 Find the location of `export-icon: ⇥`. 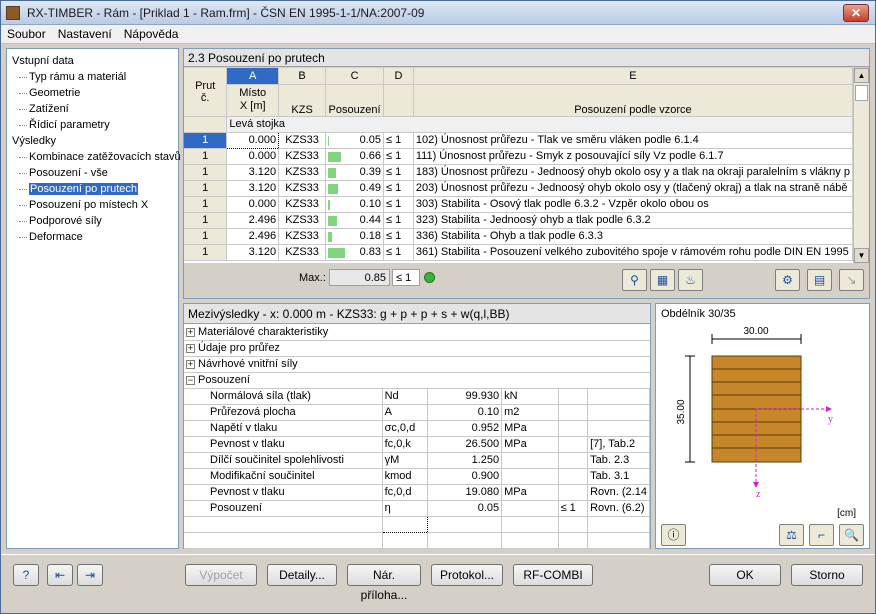

export-icon: ⇥ is located at coordinates (90, 575).